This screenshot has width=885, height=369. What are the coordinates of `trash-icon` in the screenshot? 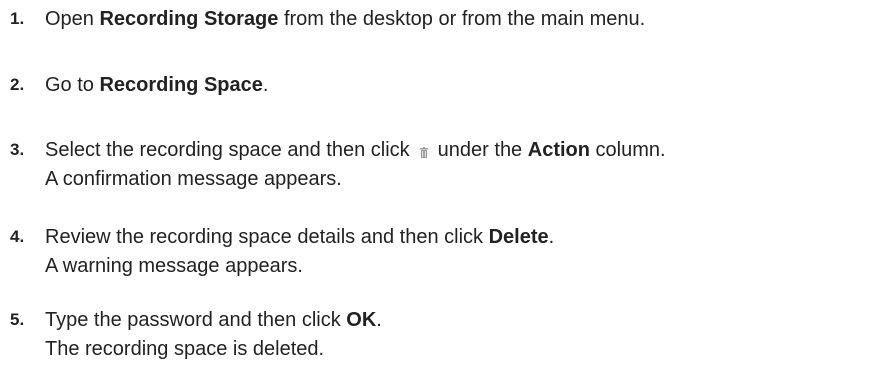 It's located at (423, 148).